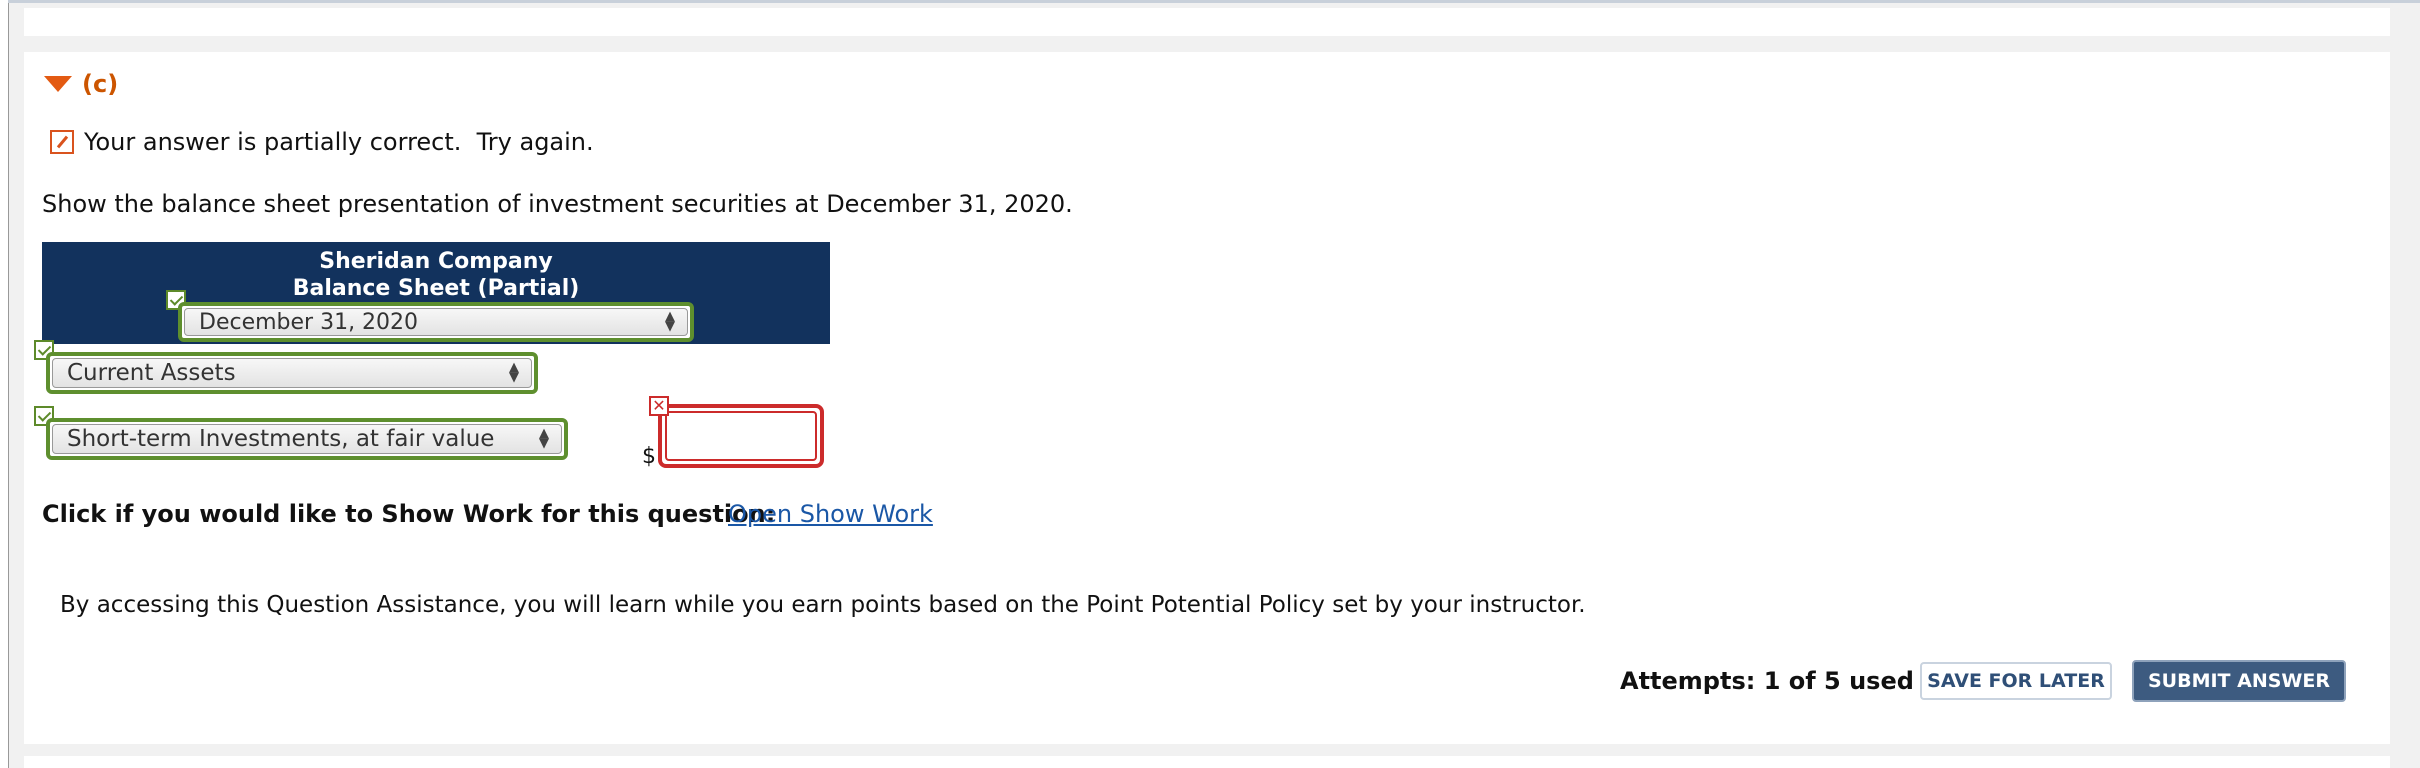 This screenshot has width=2420, height=768. What do you see at coordinates (292, 373) in the screenshot?
I see `section-select: Current Assets ▲ ▼` at bounding box center [292, 373].